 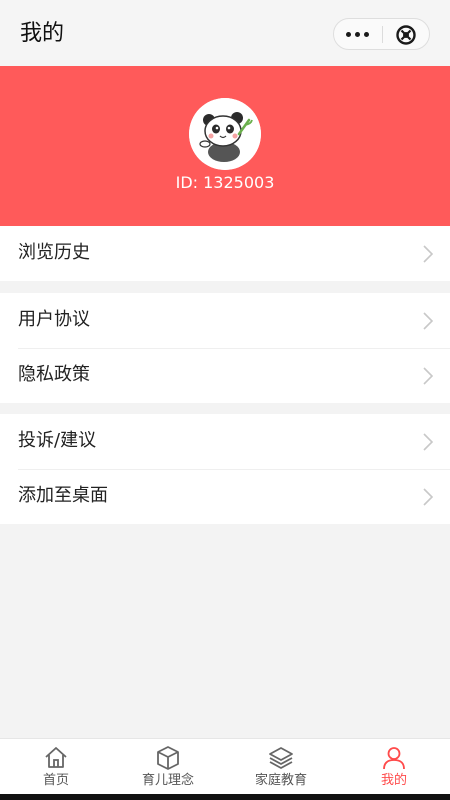 I want to click on menu-item-add-to-desktop: 添加至桌面, so click(x=225, y=496).